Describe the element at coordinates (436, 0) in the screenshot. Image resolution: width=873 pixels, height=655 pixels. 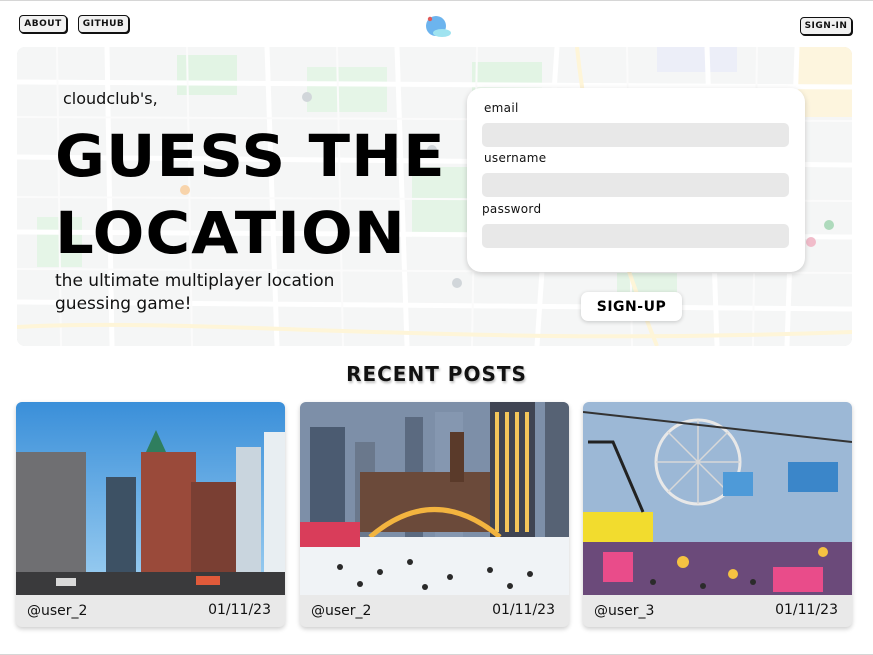
I see `top-divider` at that location.